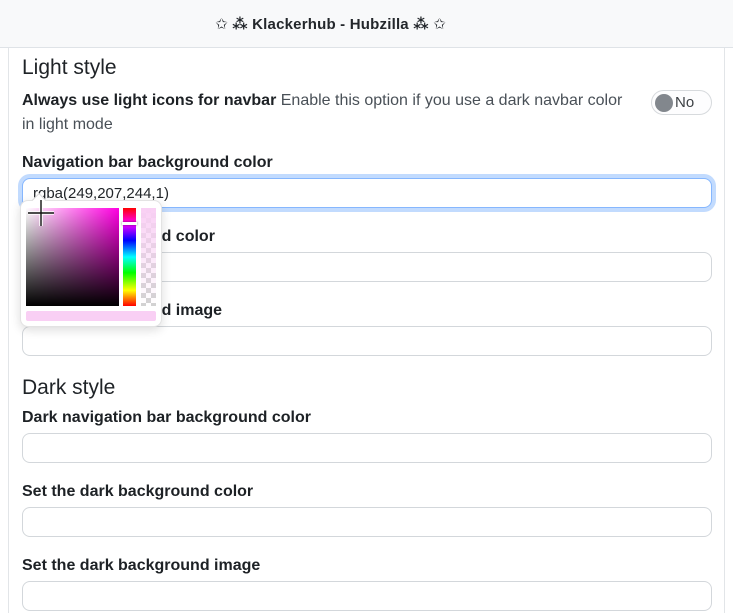 This screenshot has width=733, height=613. I want to click on dark-navbar-bg-color-label: Dark navigation bar background color, so click(166, 417).